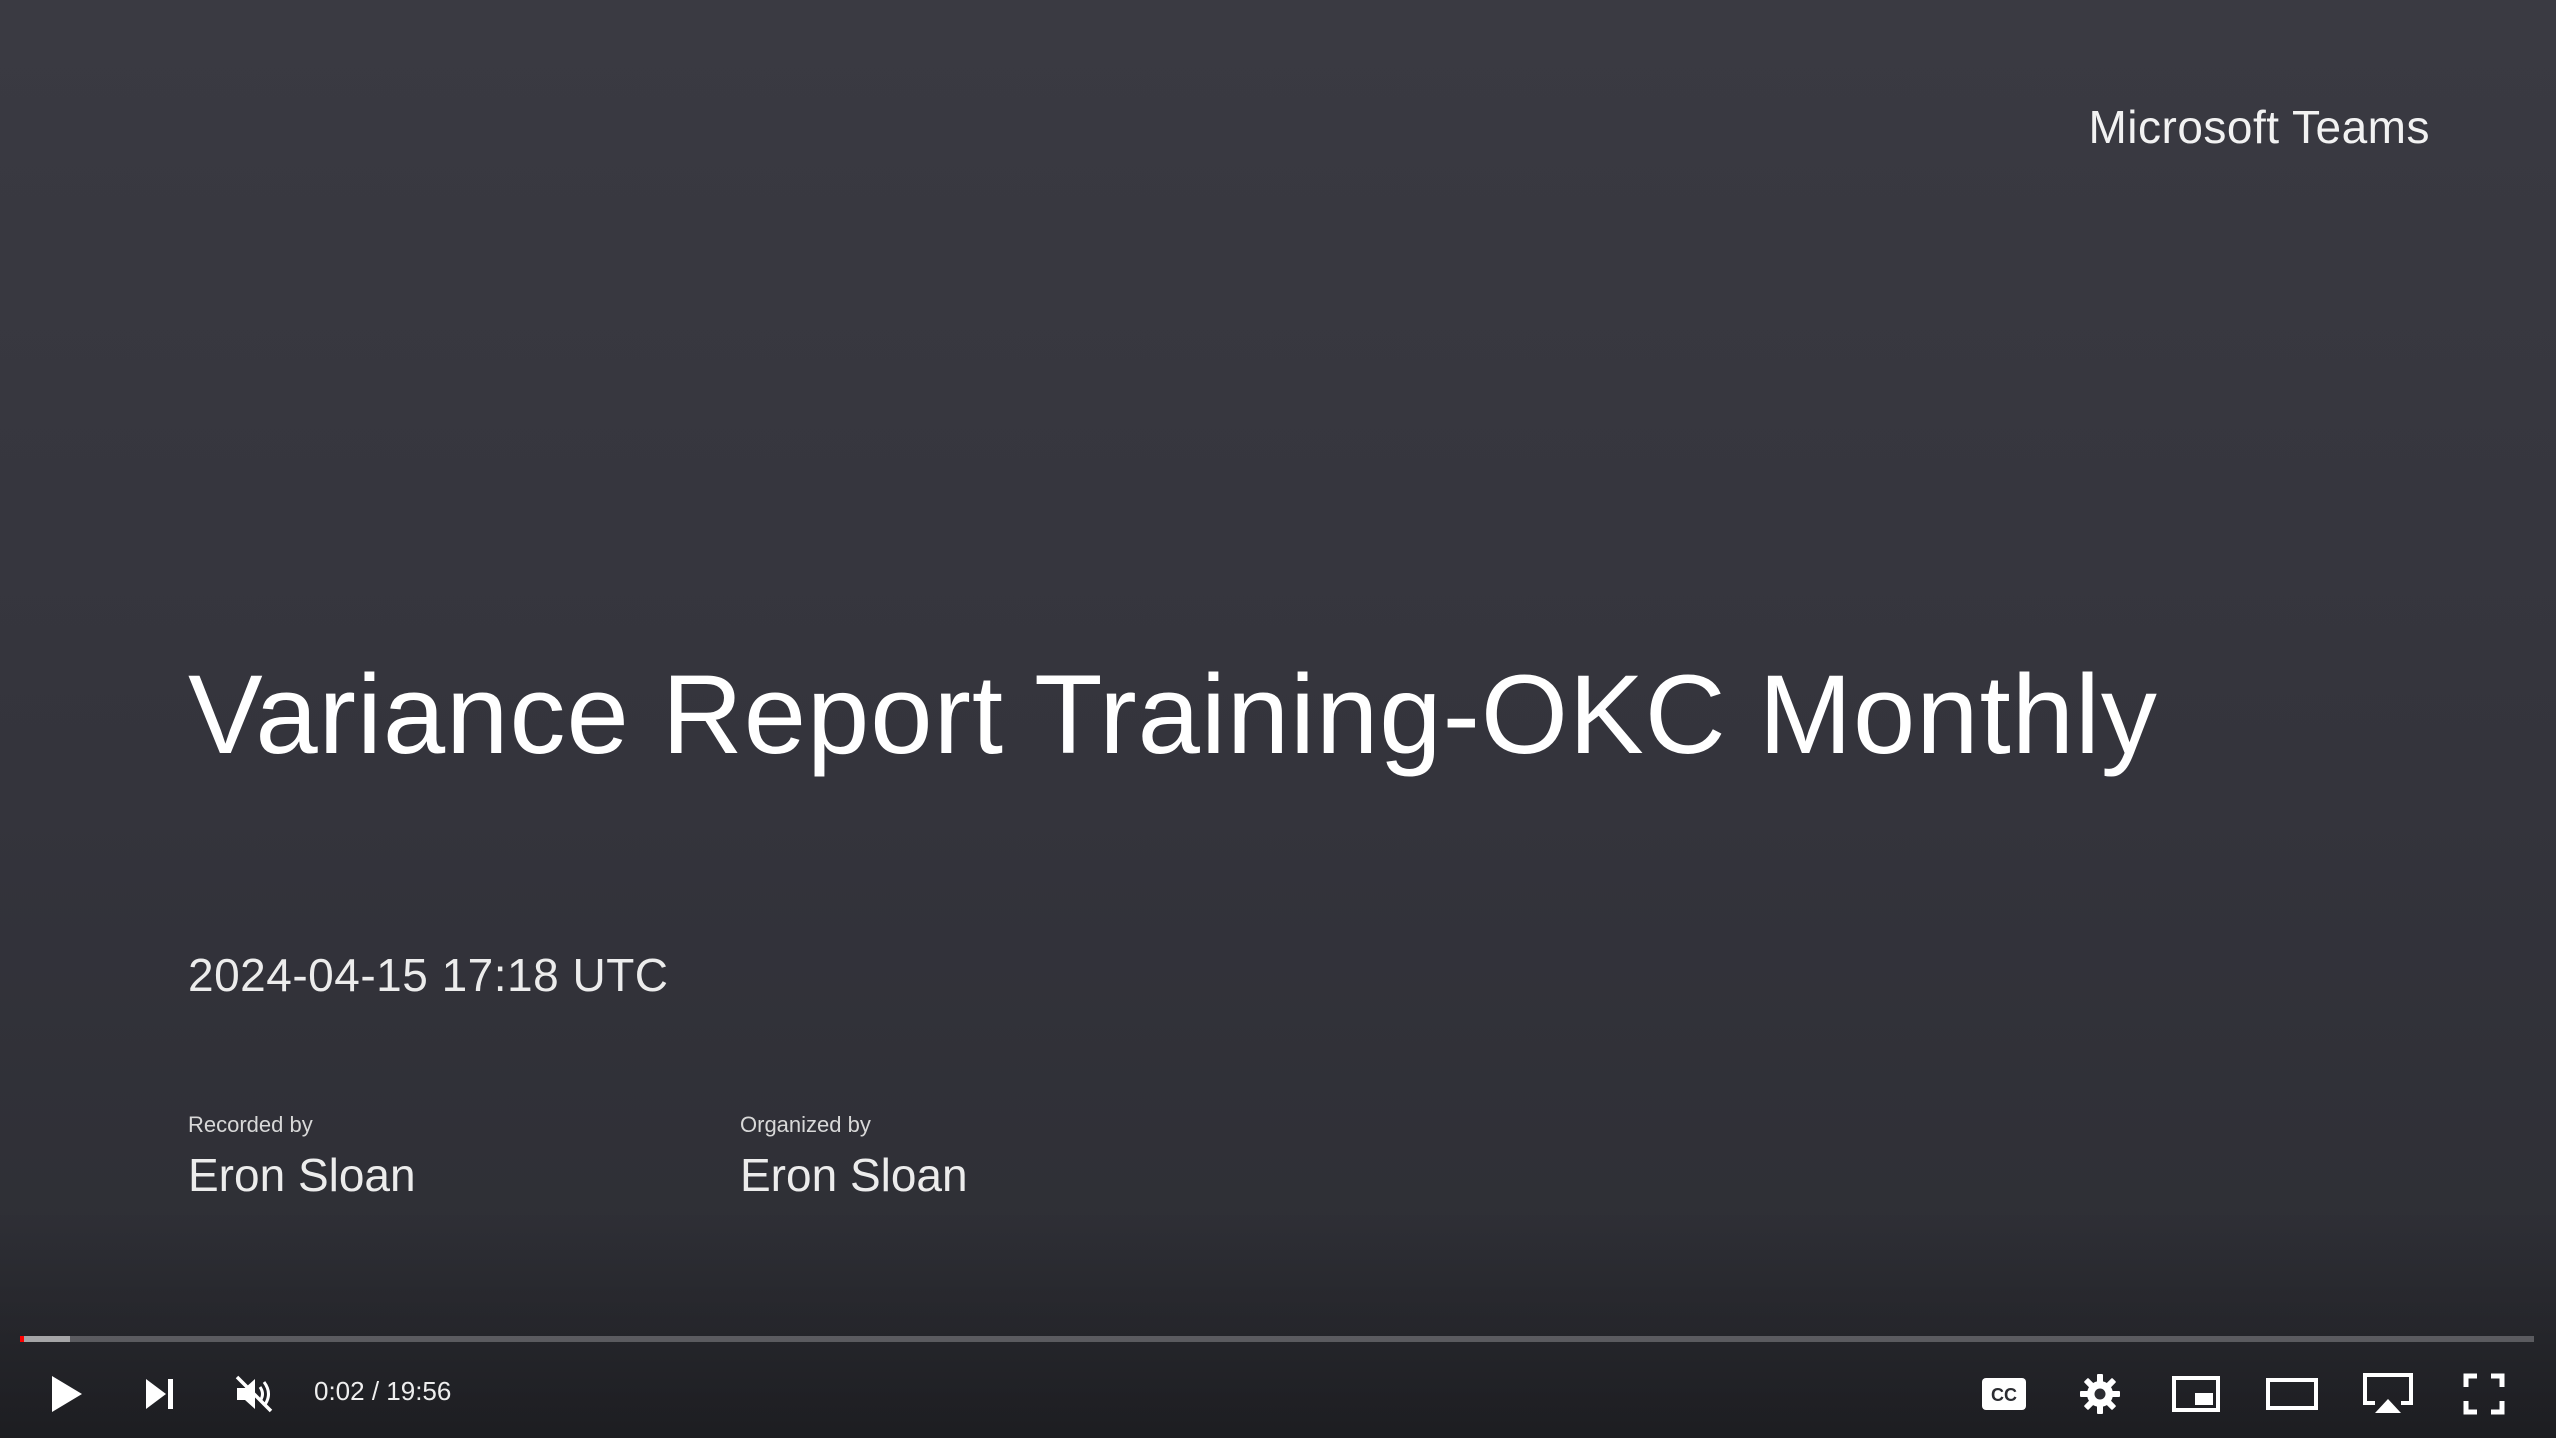  I want to click on miniplayer-icon, so click(2196, 1394).